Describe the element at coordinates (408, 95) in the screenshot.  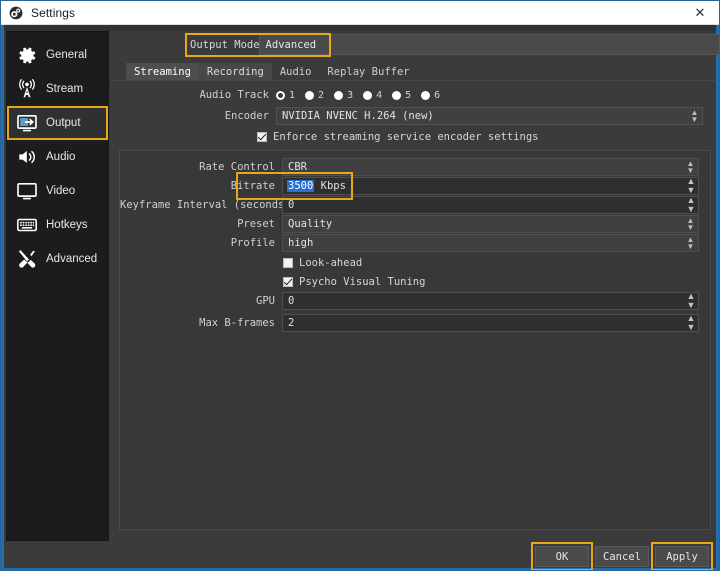
I see `radio-label: 5` at that location.